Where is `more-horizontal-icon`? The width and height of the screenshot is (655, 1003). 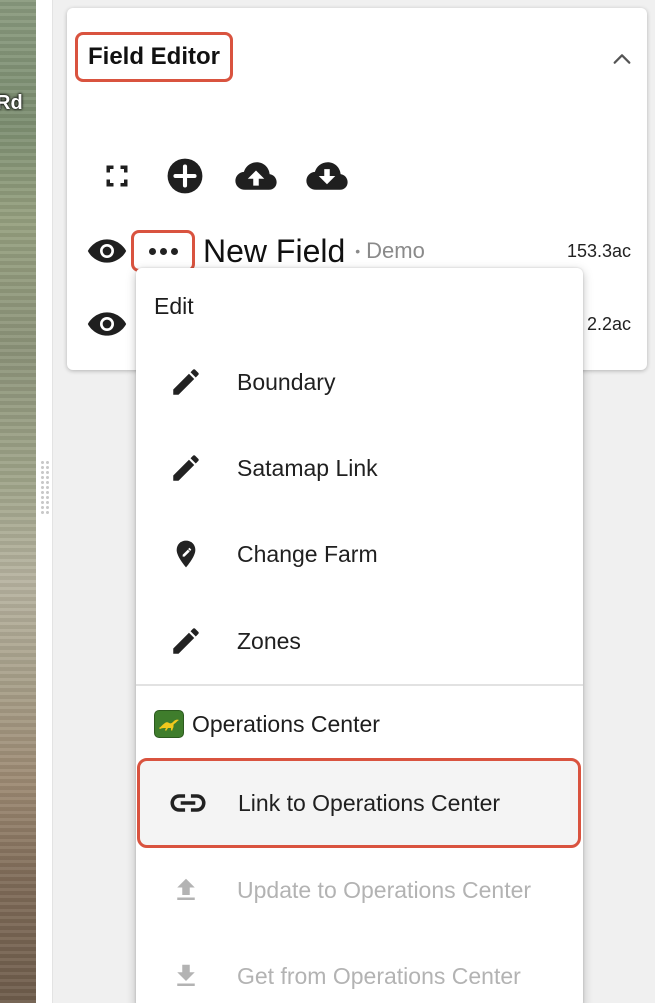 more-horizontal-icon is located at coordinates (152, 251).